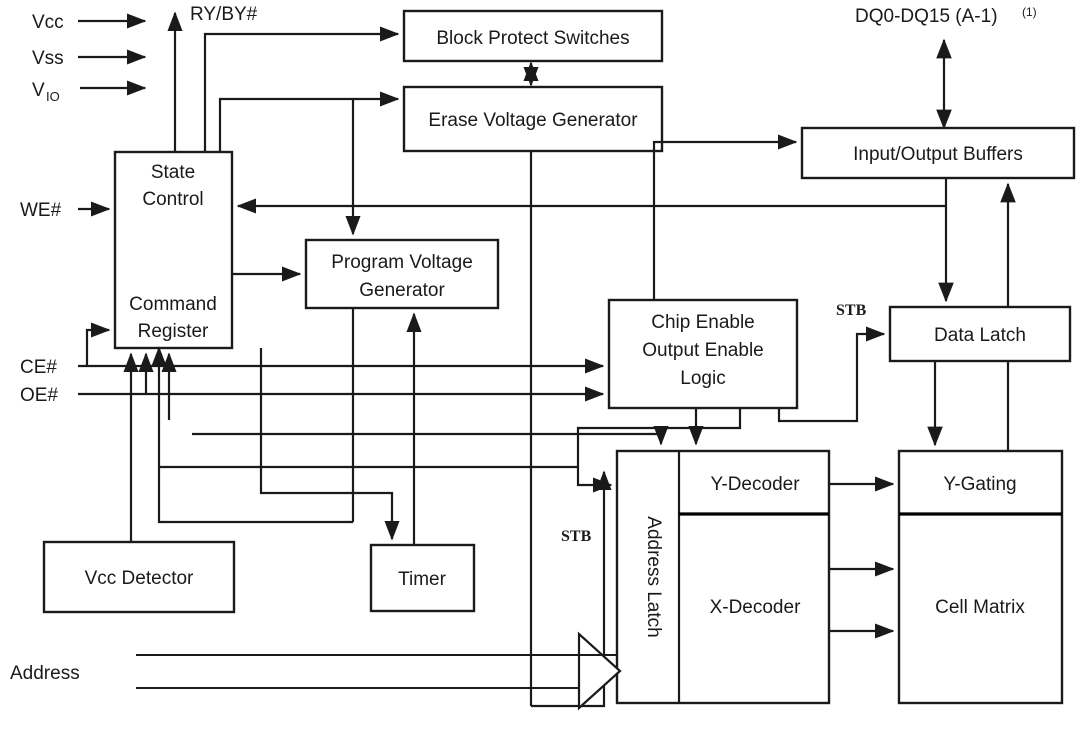 This screenshot has height=756, width=1080. What do you see at coordinates (1029, 12) in the screenshot?
I see `label-dq-footnote: (1)` at bounding box center [1029, 12].